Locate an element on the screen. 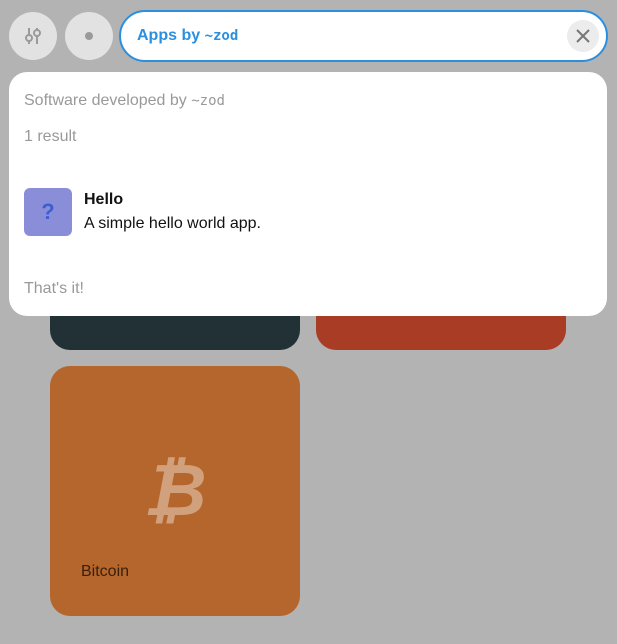  sliders-icon is located at coordinates (33, 36).